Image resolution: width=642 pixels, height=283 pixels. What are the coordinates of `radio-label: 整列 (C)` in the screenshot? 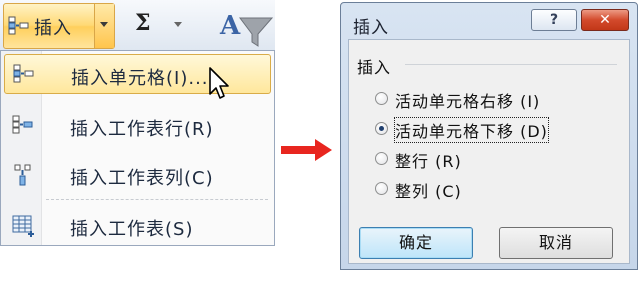 It's located at (428, 190).